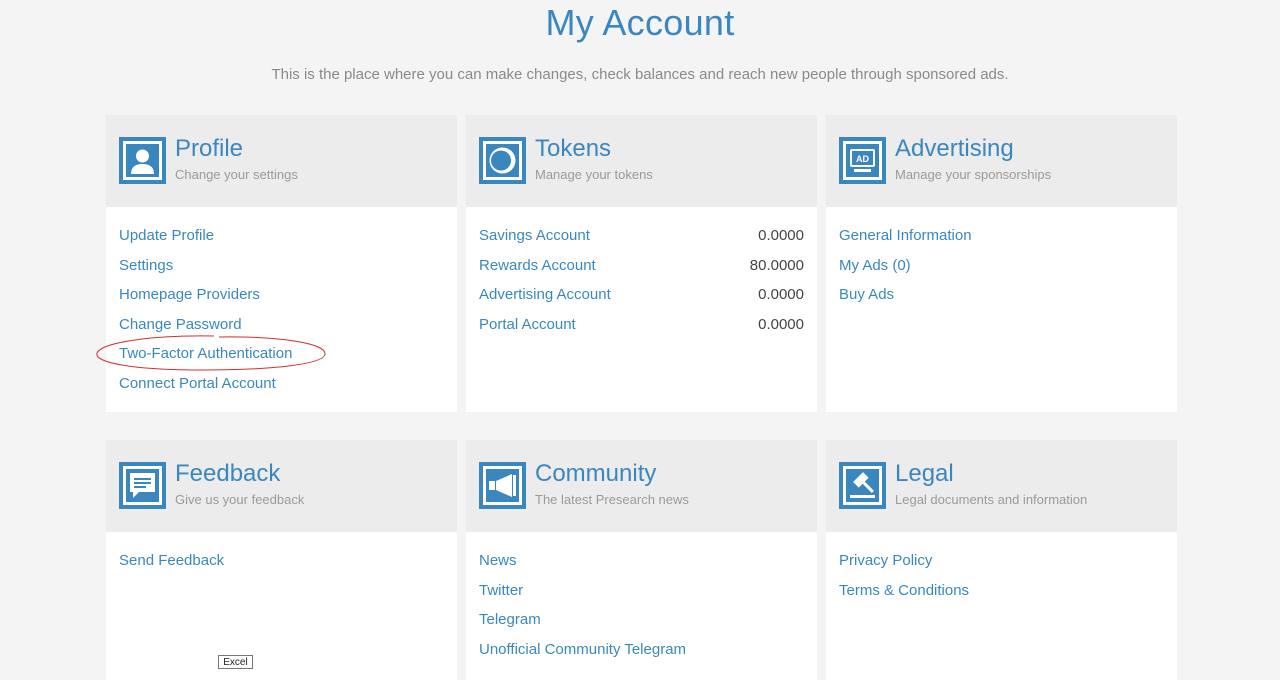  Describe the element at coordinates (534, 235) in the screenshot. I see `savings-account-link: Savings Account` at that location.